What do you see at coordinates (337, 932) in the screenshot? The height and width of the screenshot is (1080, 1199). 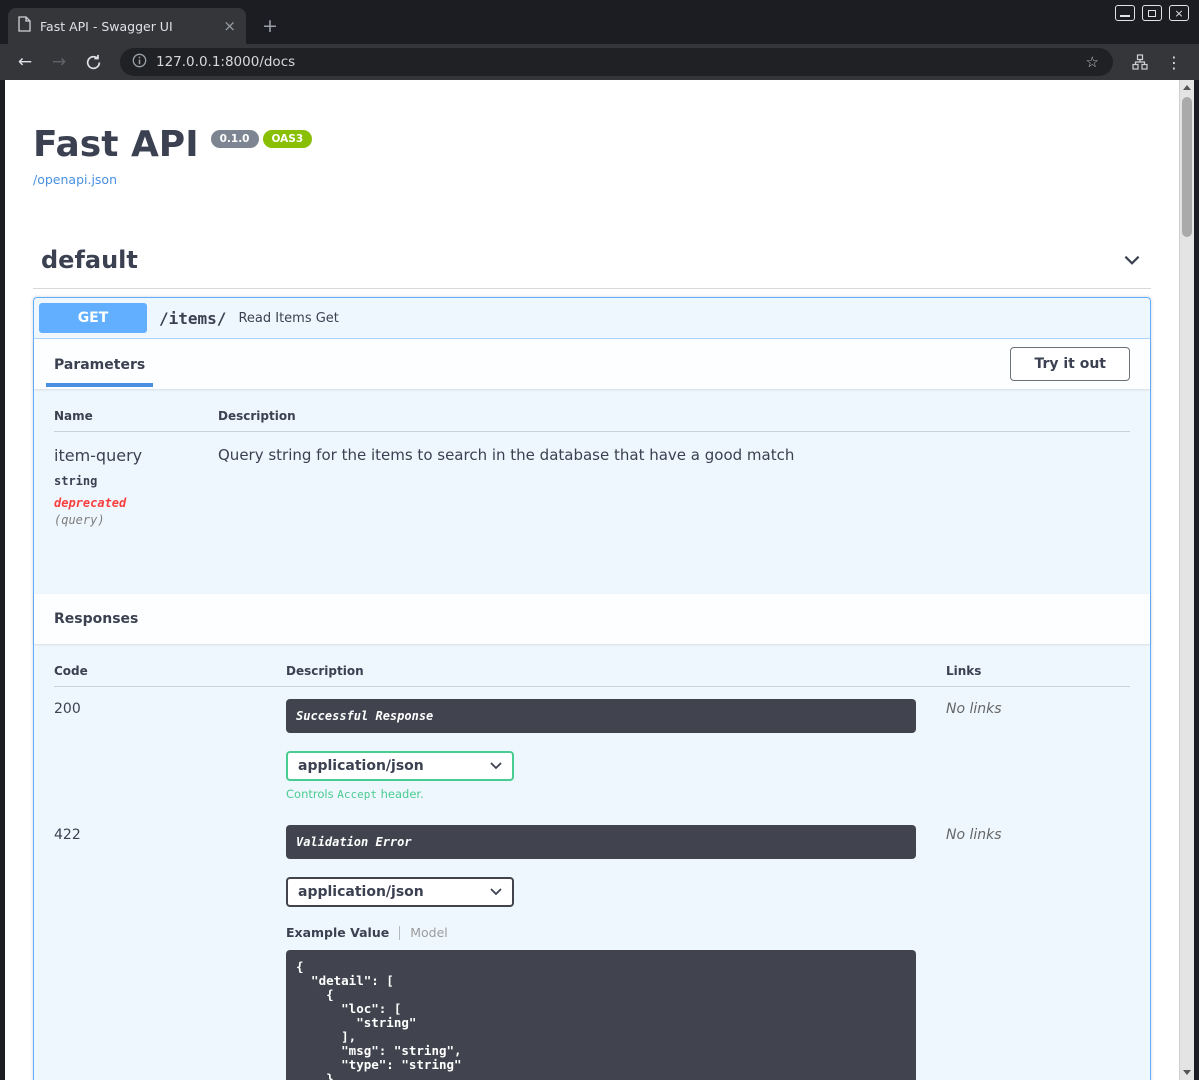 I see `example-value-tab: Example Value` at bounding box center [337, 932].